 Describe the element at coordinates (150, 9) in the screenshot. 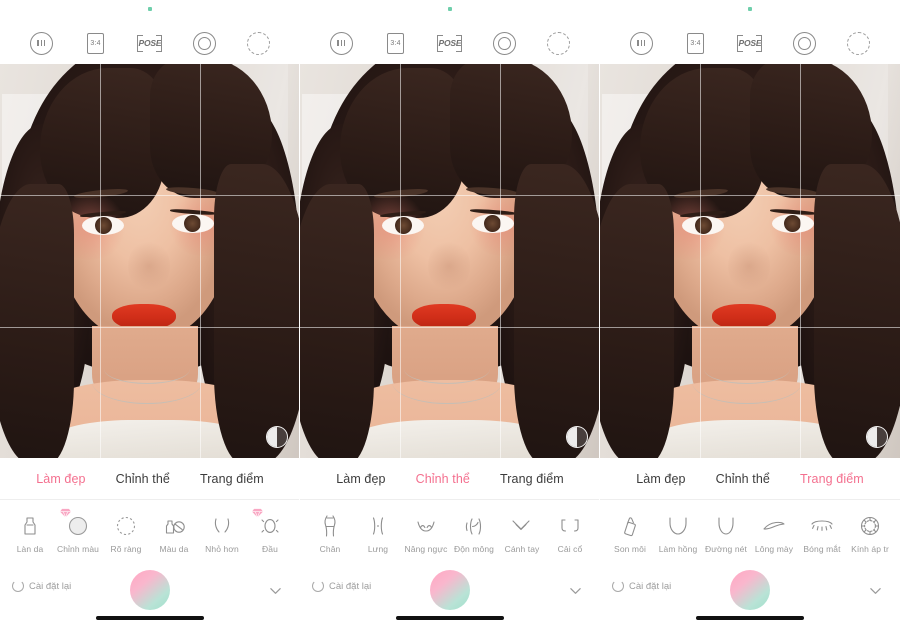

I see `recording-indicator-dot` at that location.